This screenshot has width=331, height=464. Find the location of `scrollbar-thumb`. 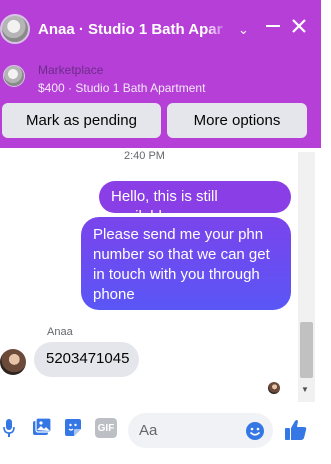

scrollbar-thumb is located at coordinates (306, 350).